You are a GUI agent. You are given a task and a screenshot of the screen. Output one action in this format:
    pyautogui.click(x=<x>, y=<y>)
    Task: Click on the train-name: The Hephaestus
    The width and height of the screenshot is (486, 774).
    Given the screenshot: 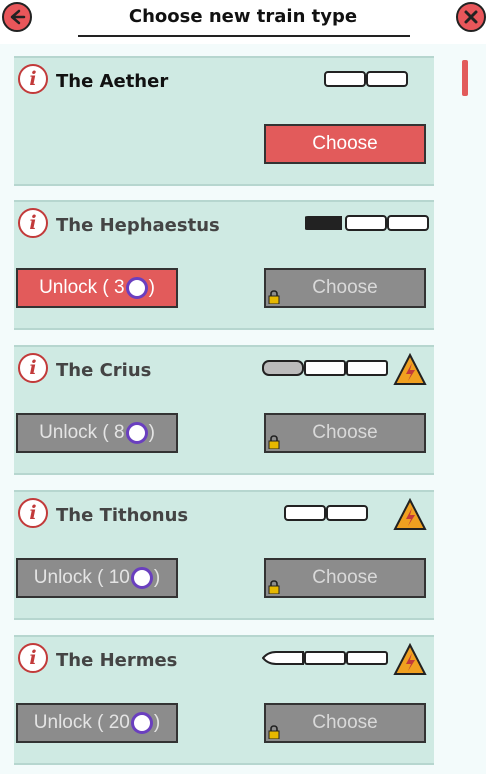 What is the action you would take?
    pyautogui.click(x=138, y=225)
    